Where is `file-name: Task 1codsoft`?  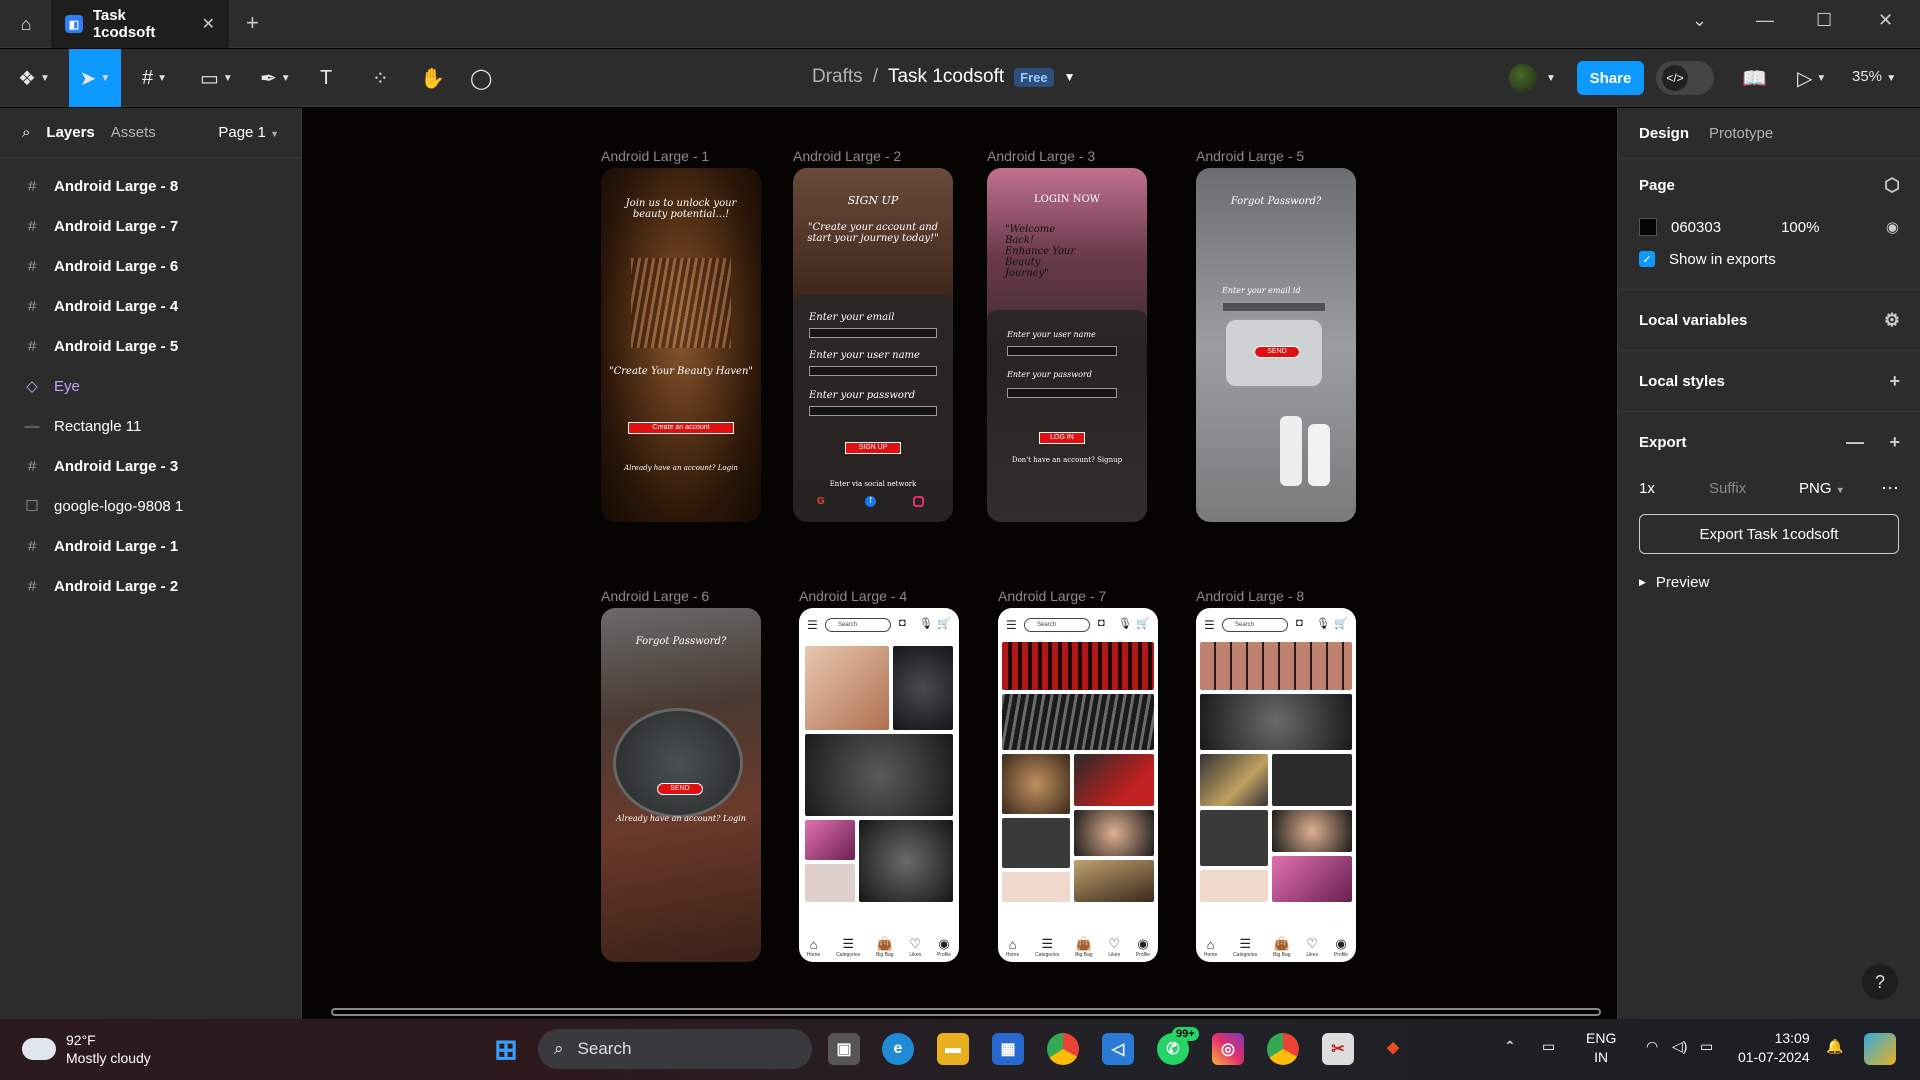
file-name: Task 1codsoft is located at coordinates (946, 77).